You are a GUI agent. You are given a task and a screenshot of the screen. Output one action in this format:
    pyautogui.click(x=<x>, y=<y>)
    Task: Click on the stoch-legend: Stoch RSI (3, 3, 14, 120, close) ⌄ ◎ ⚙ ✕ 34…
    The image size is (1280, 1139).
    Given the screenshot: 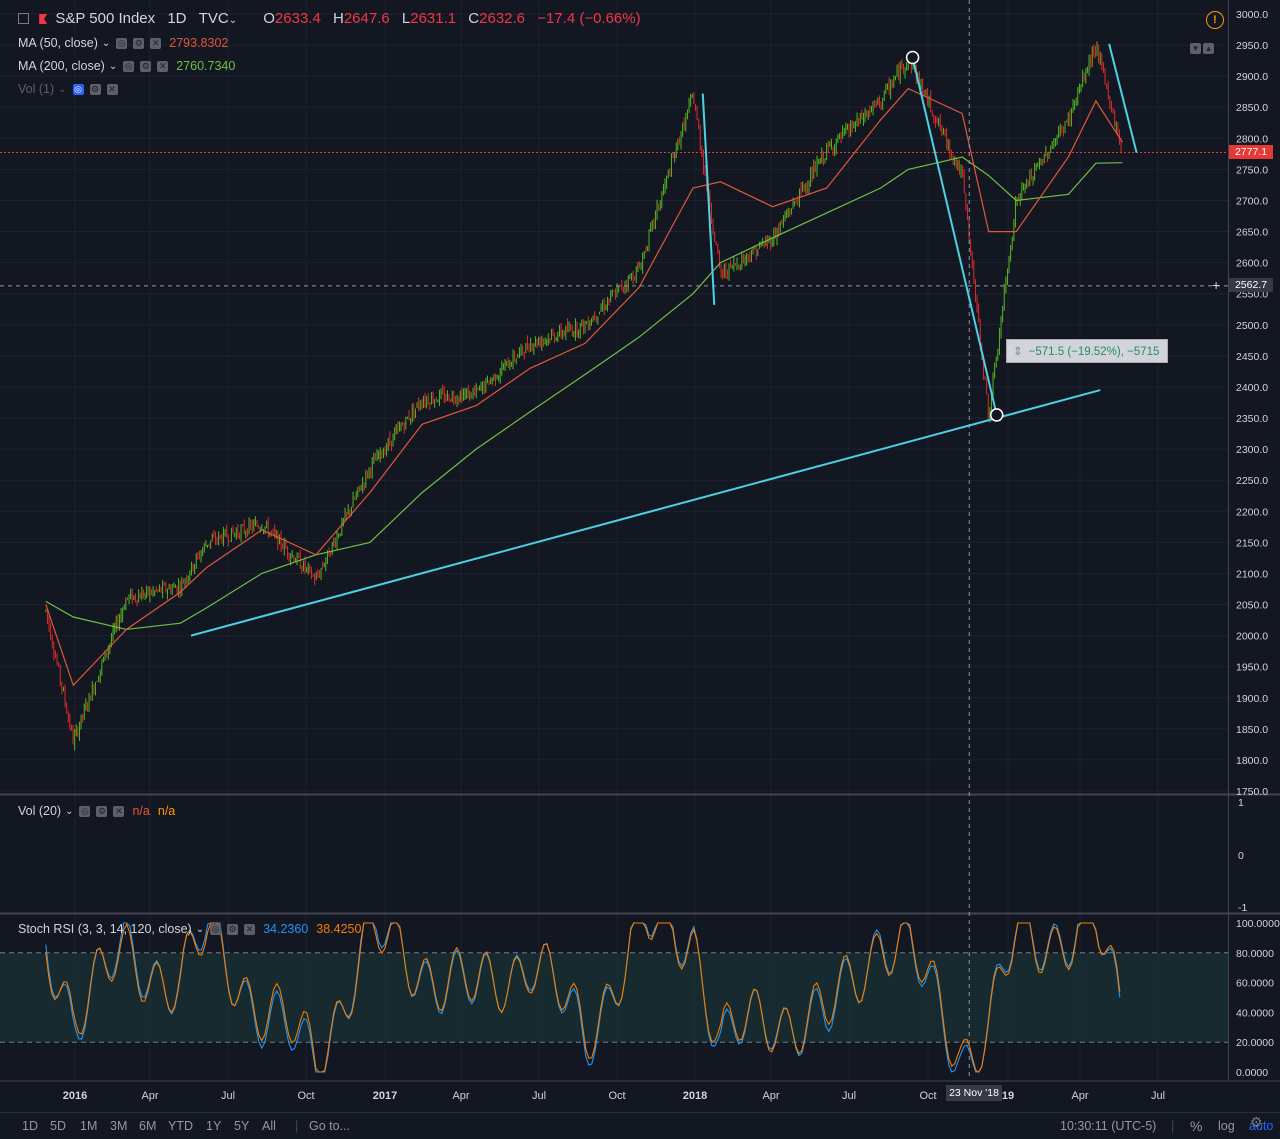 What is the action you would take?
    pyautogui.click(x=189, y=929)
    